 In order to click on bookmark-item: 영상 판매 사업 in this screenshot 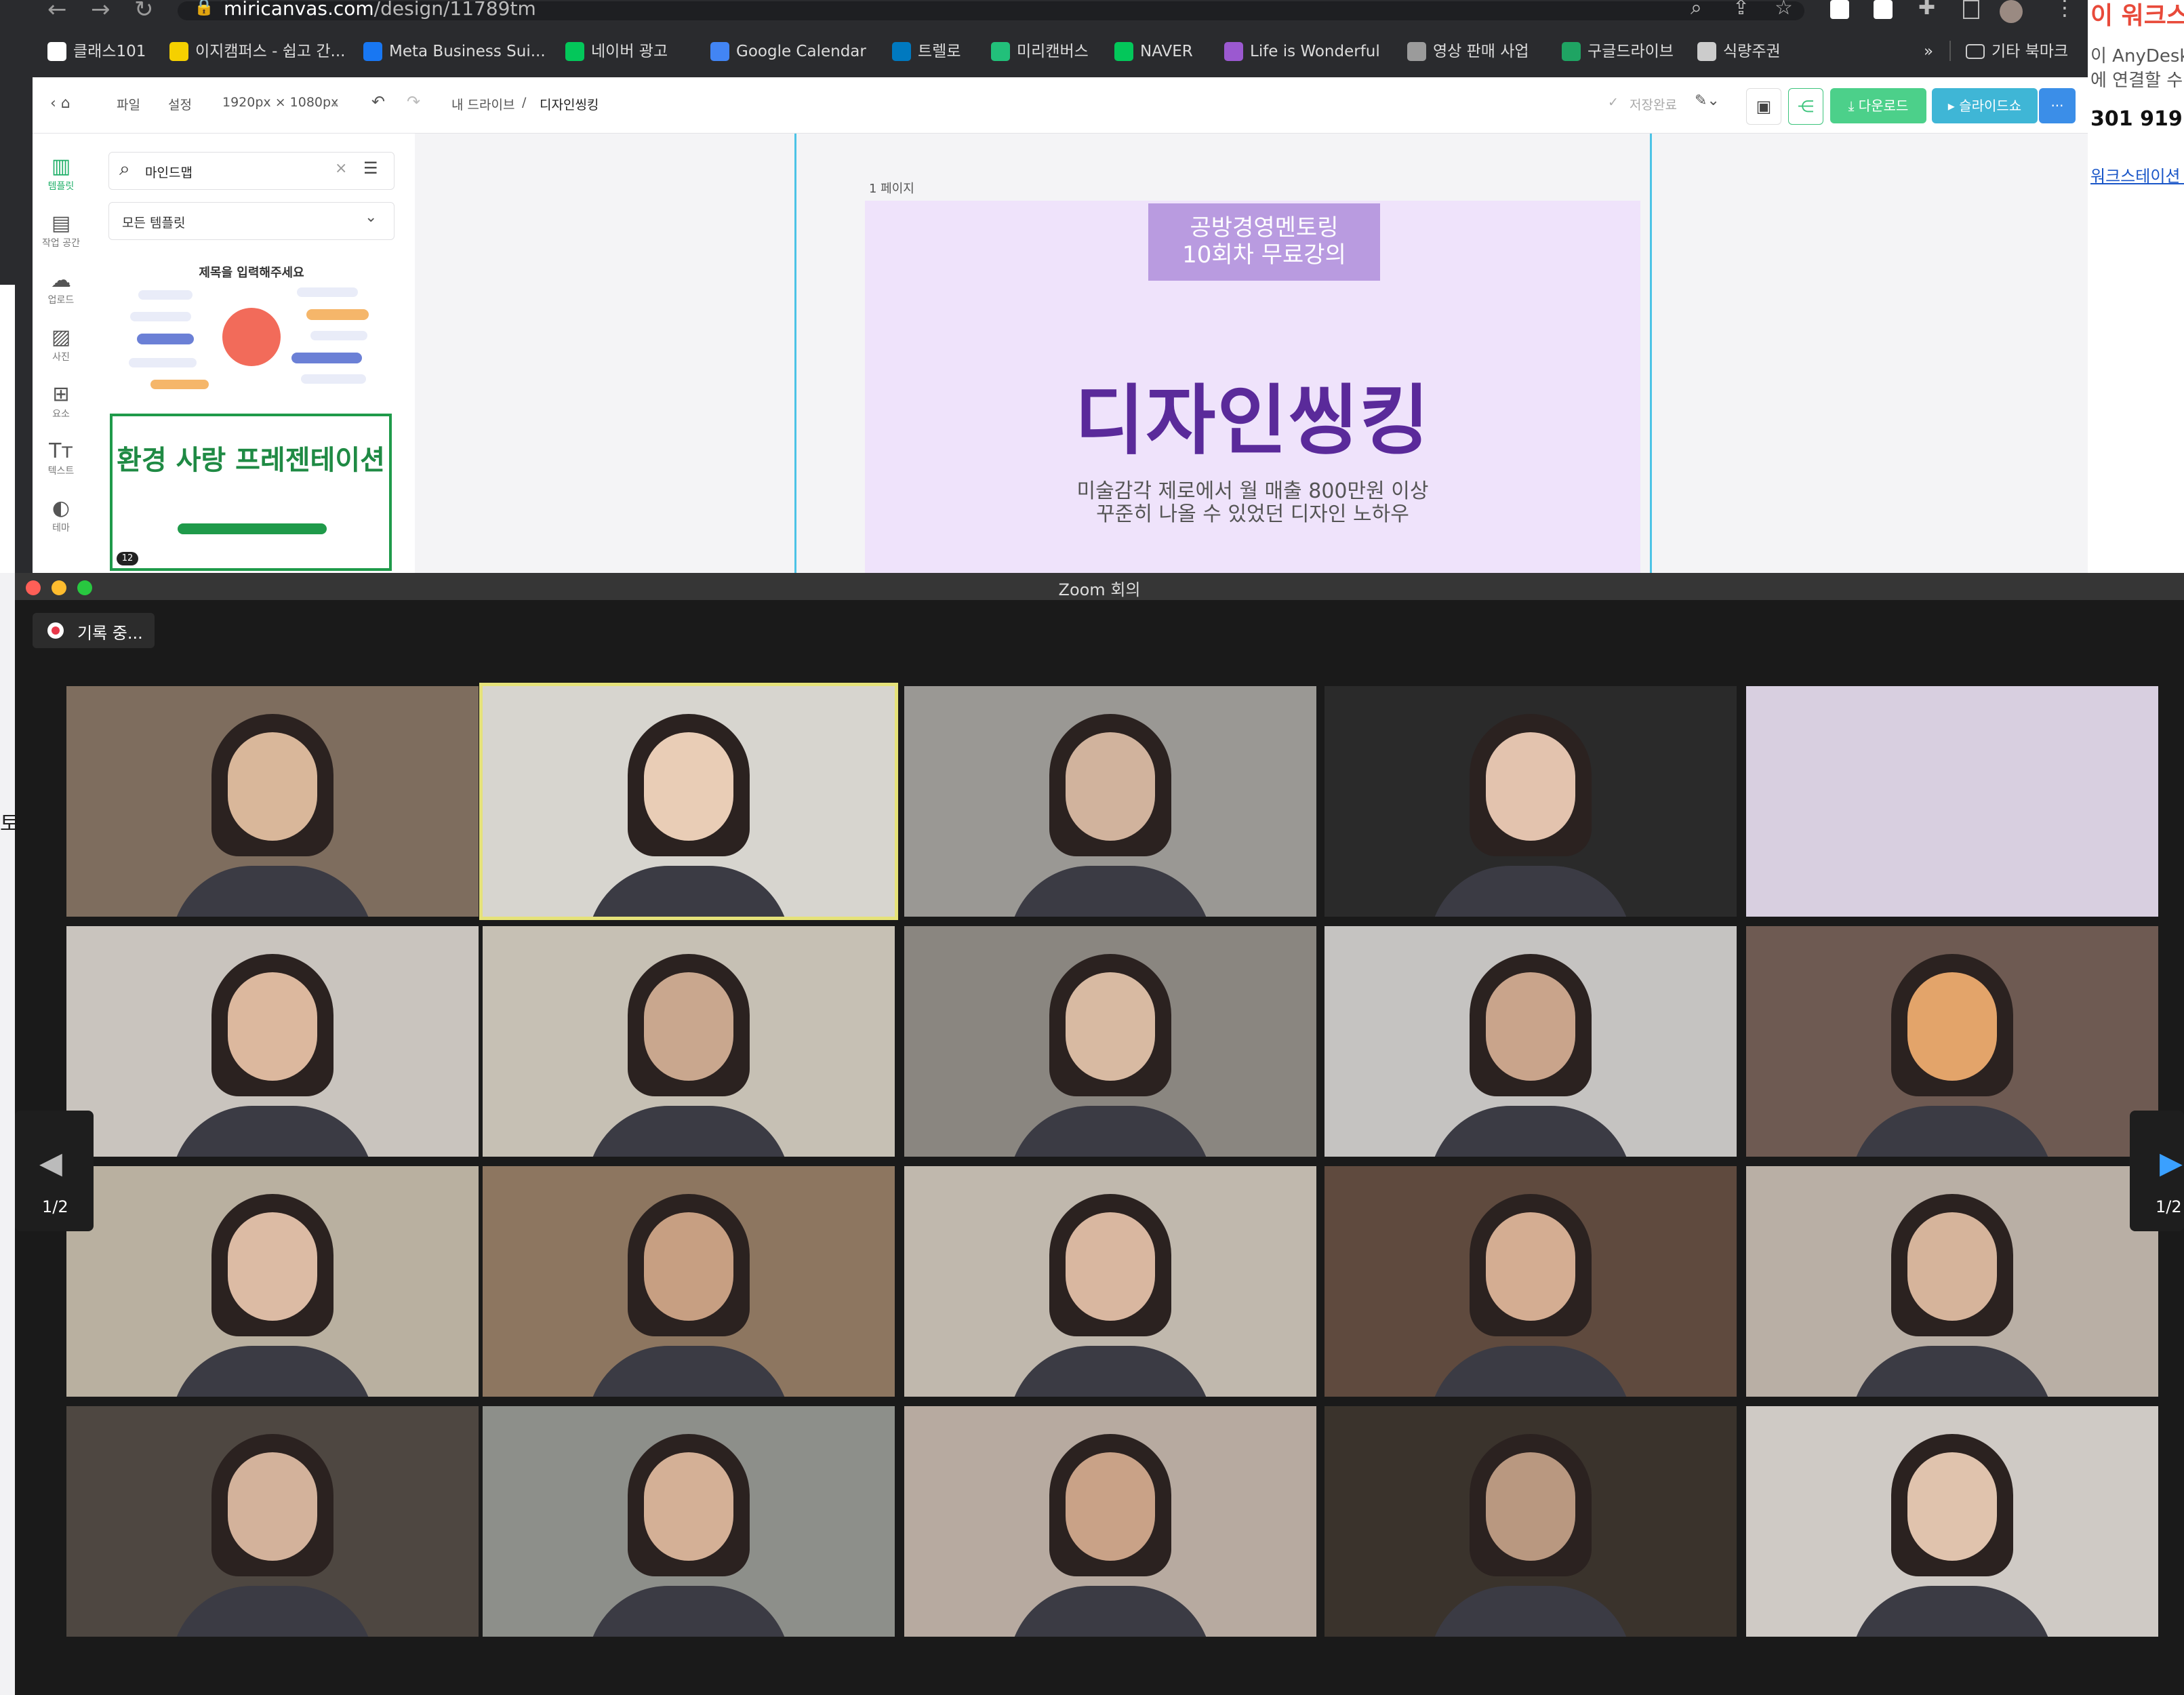, I will do `click(1468, 52)`.